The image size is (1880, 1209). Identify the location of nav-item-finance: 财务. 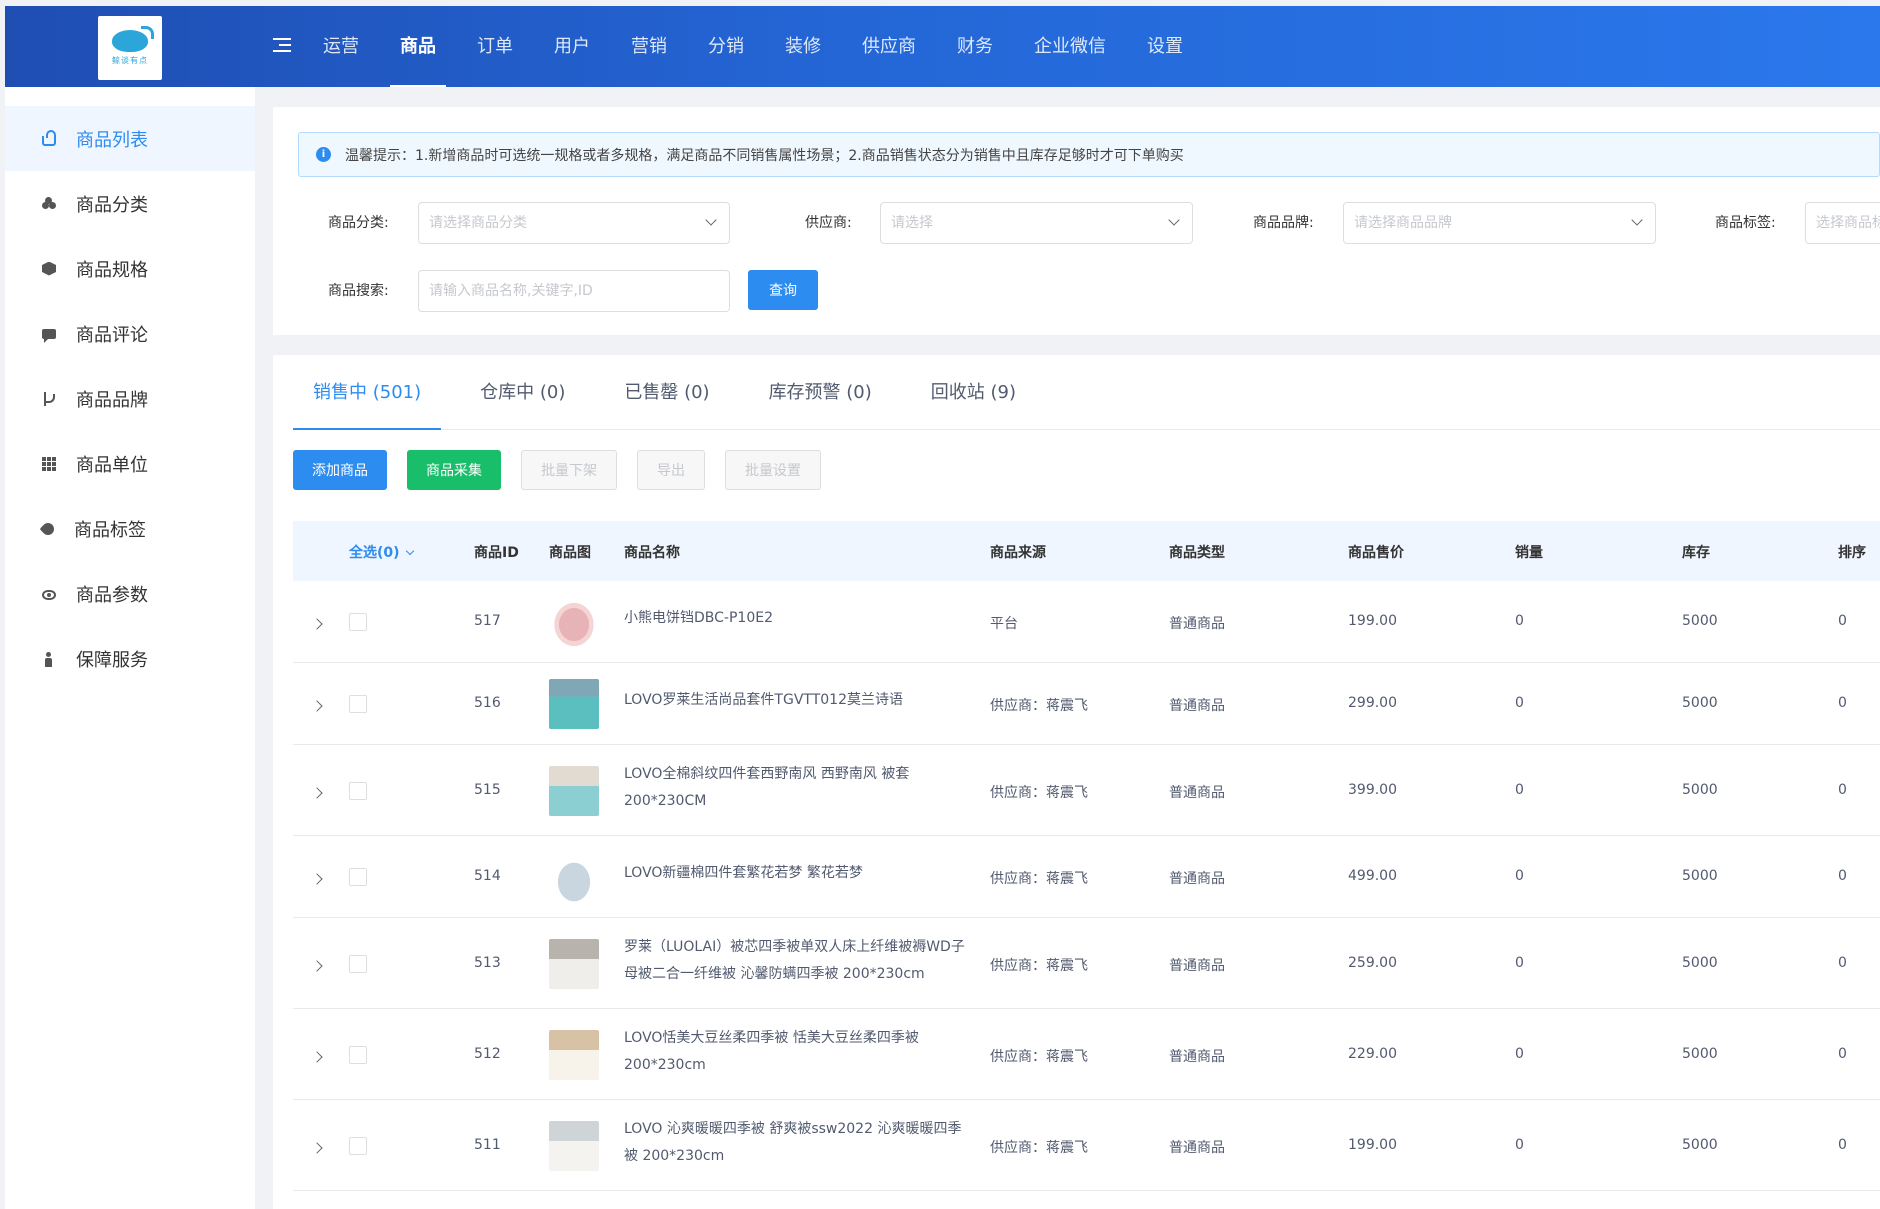
(975, 46).